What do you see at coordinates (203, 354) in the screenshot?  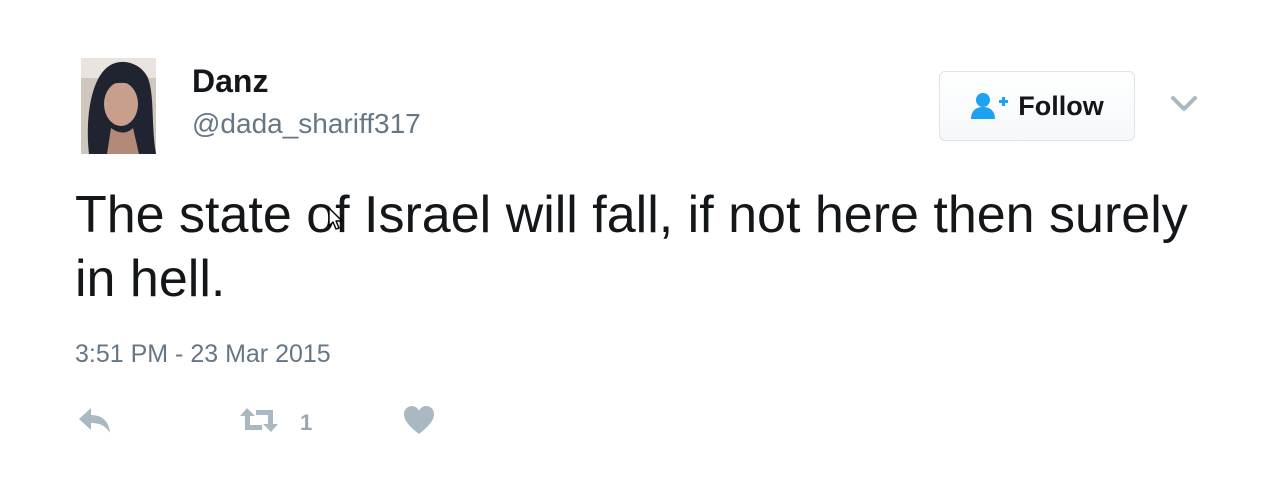 I see `tweet-timestamp: 3:51 PM - 23 Mar 2015` at bounding box center [203, 354].